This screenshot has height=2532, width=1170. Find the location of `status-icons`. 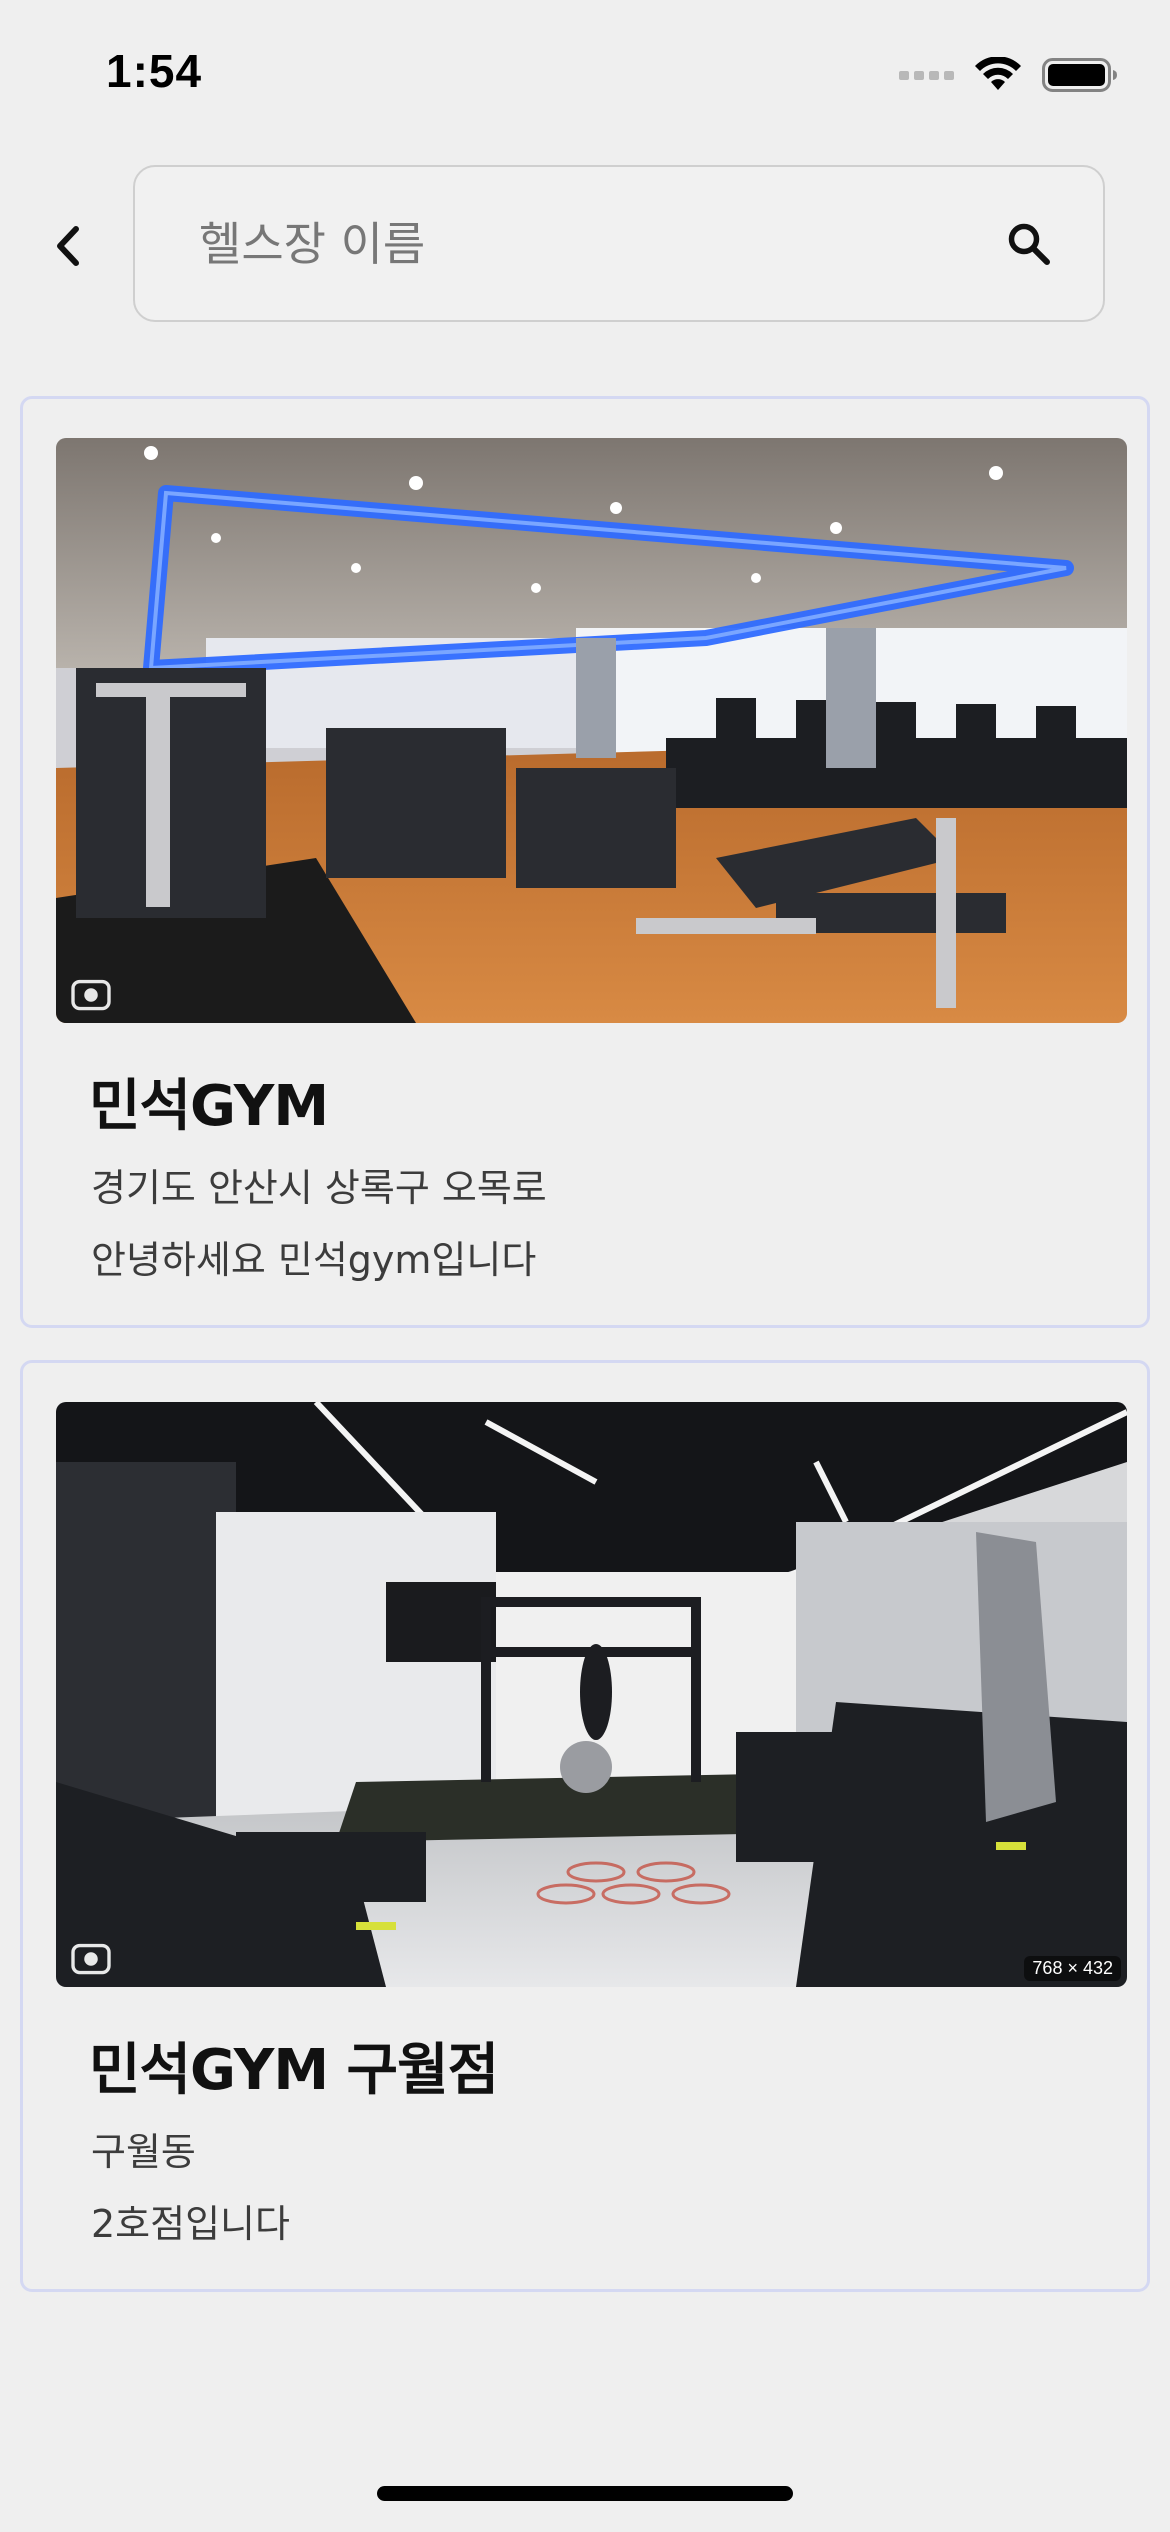

status-icons is located at coordinates (1008, 75).